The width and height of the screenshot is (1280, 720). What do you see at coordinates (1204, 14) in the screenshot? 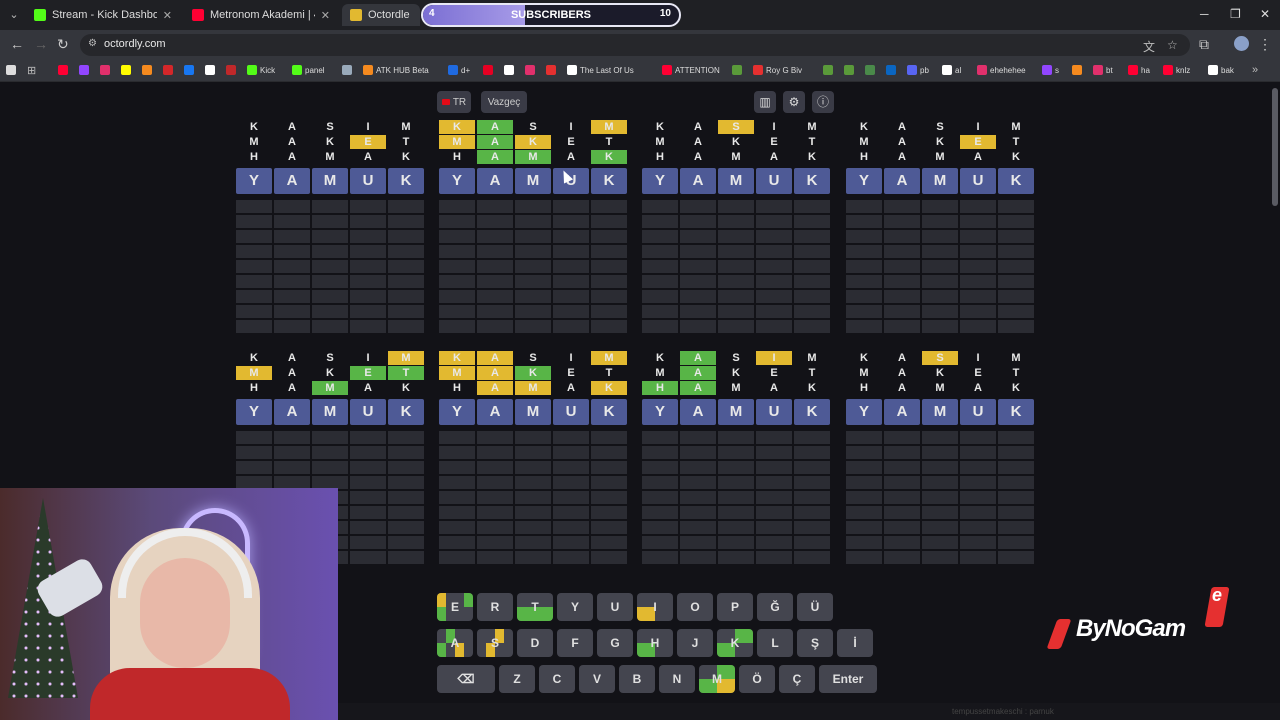
I see `minimize-icon: ─` at bounding box center [1204, 14].